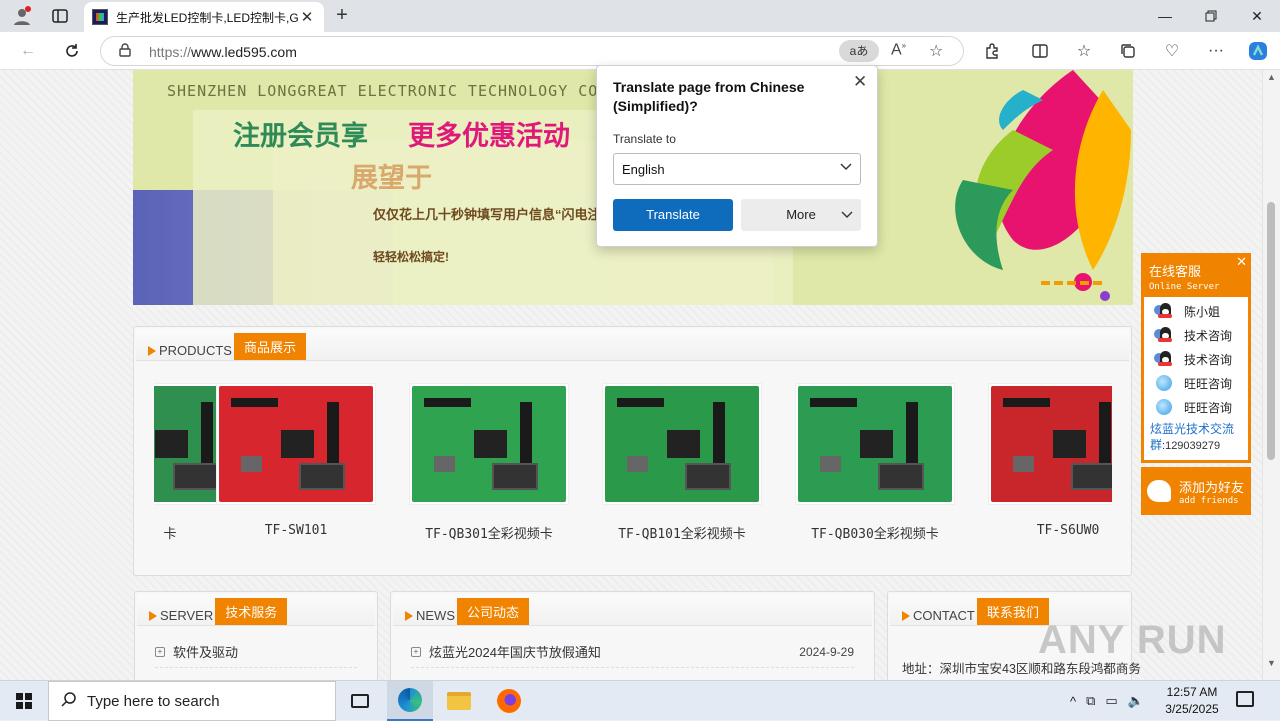  I want to click on firefox-icon, so click(509, 701).